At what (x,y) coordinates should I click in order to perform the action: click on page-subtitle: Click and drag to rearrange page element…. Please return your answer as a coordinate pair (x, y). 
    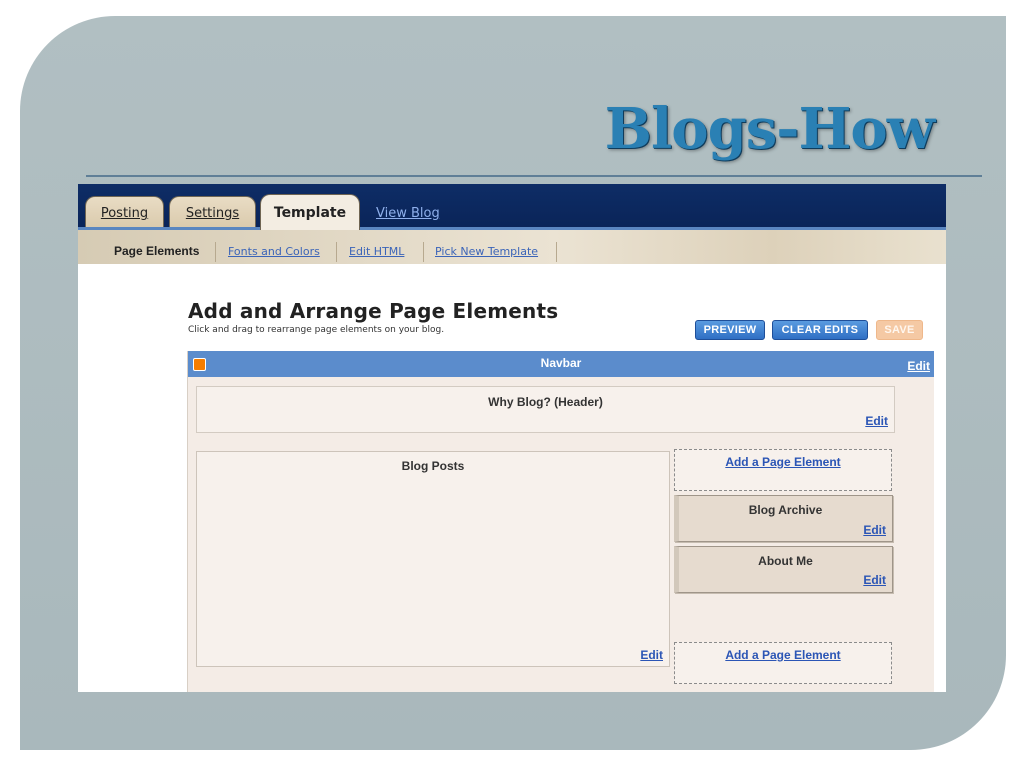
    Looking at the image, I should click on (316, 330).